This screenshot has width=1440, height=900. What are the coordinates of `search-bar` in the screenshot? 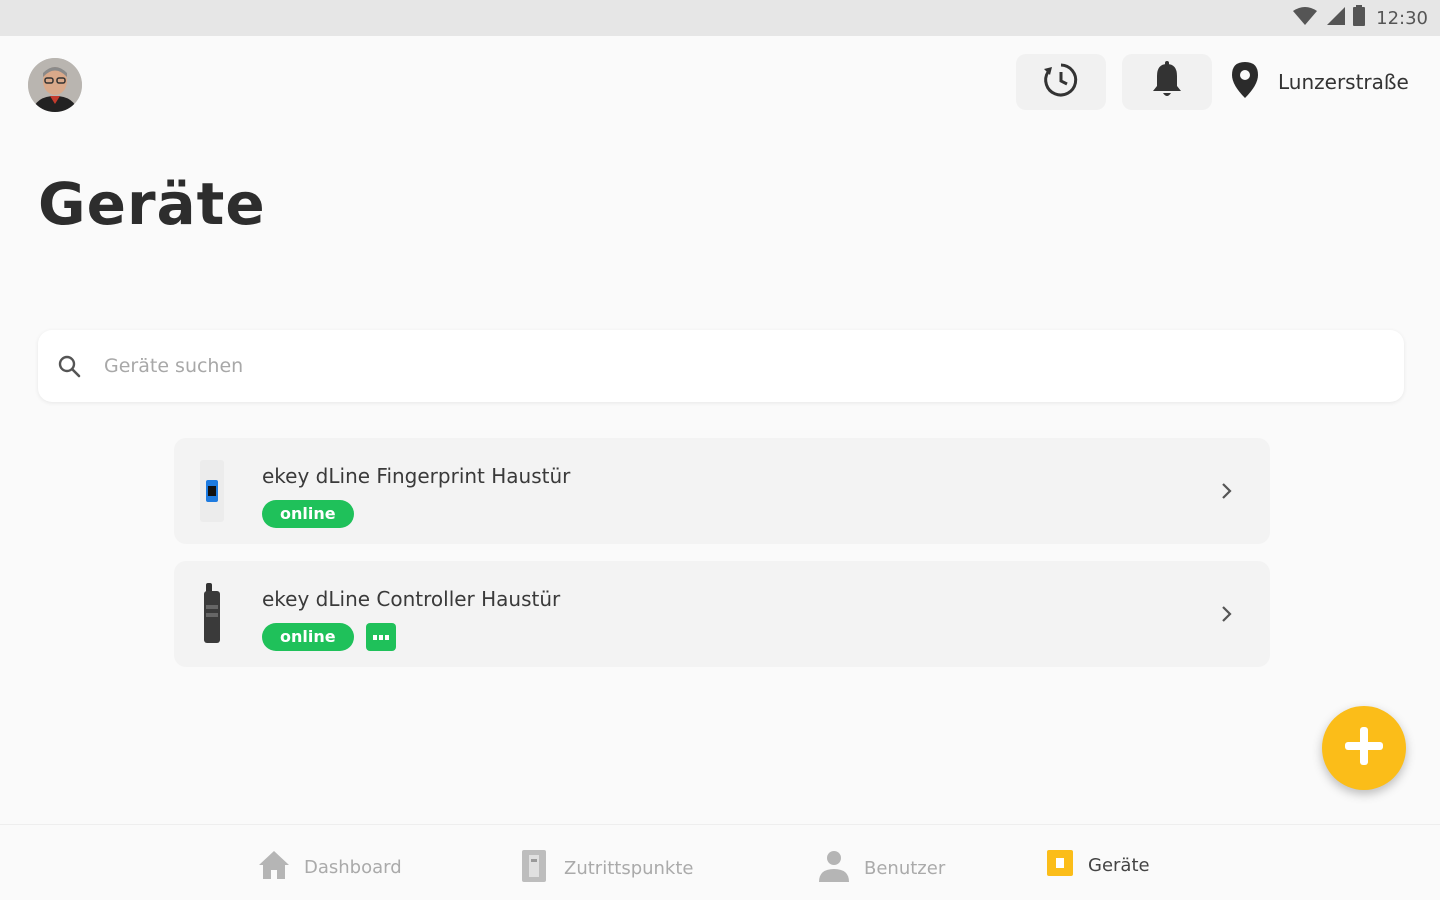 It's located at (721, 366).